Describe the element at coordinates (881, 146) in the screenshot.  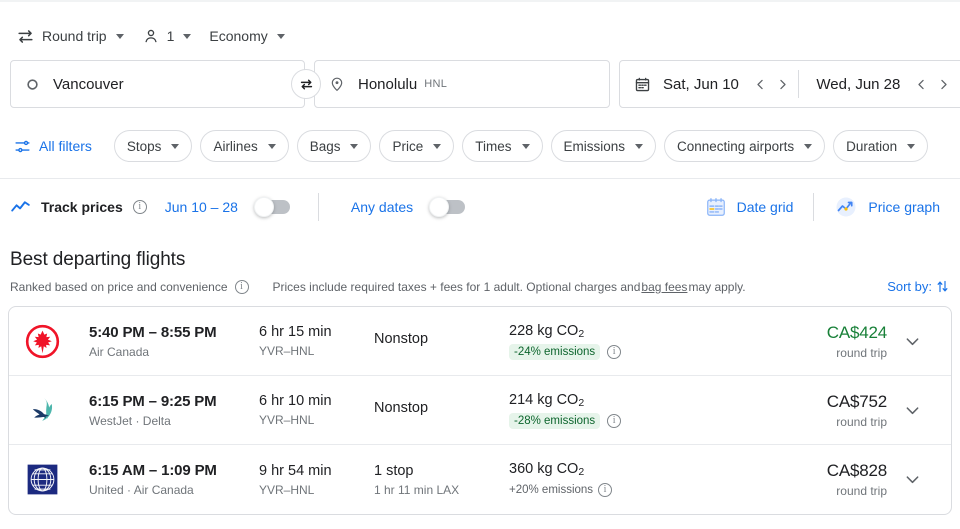
I see `filter-chip-duration: Duration` at that location.